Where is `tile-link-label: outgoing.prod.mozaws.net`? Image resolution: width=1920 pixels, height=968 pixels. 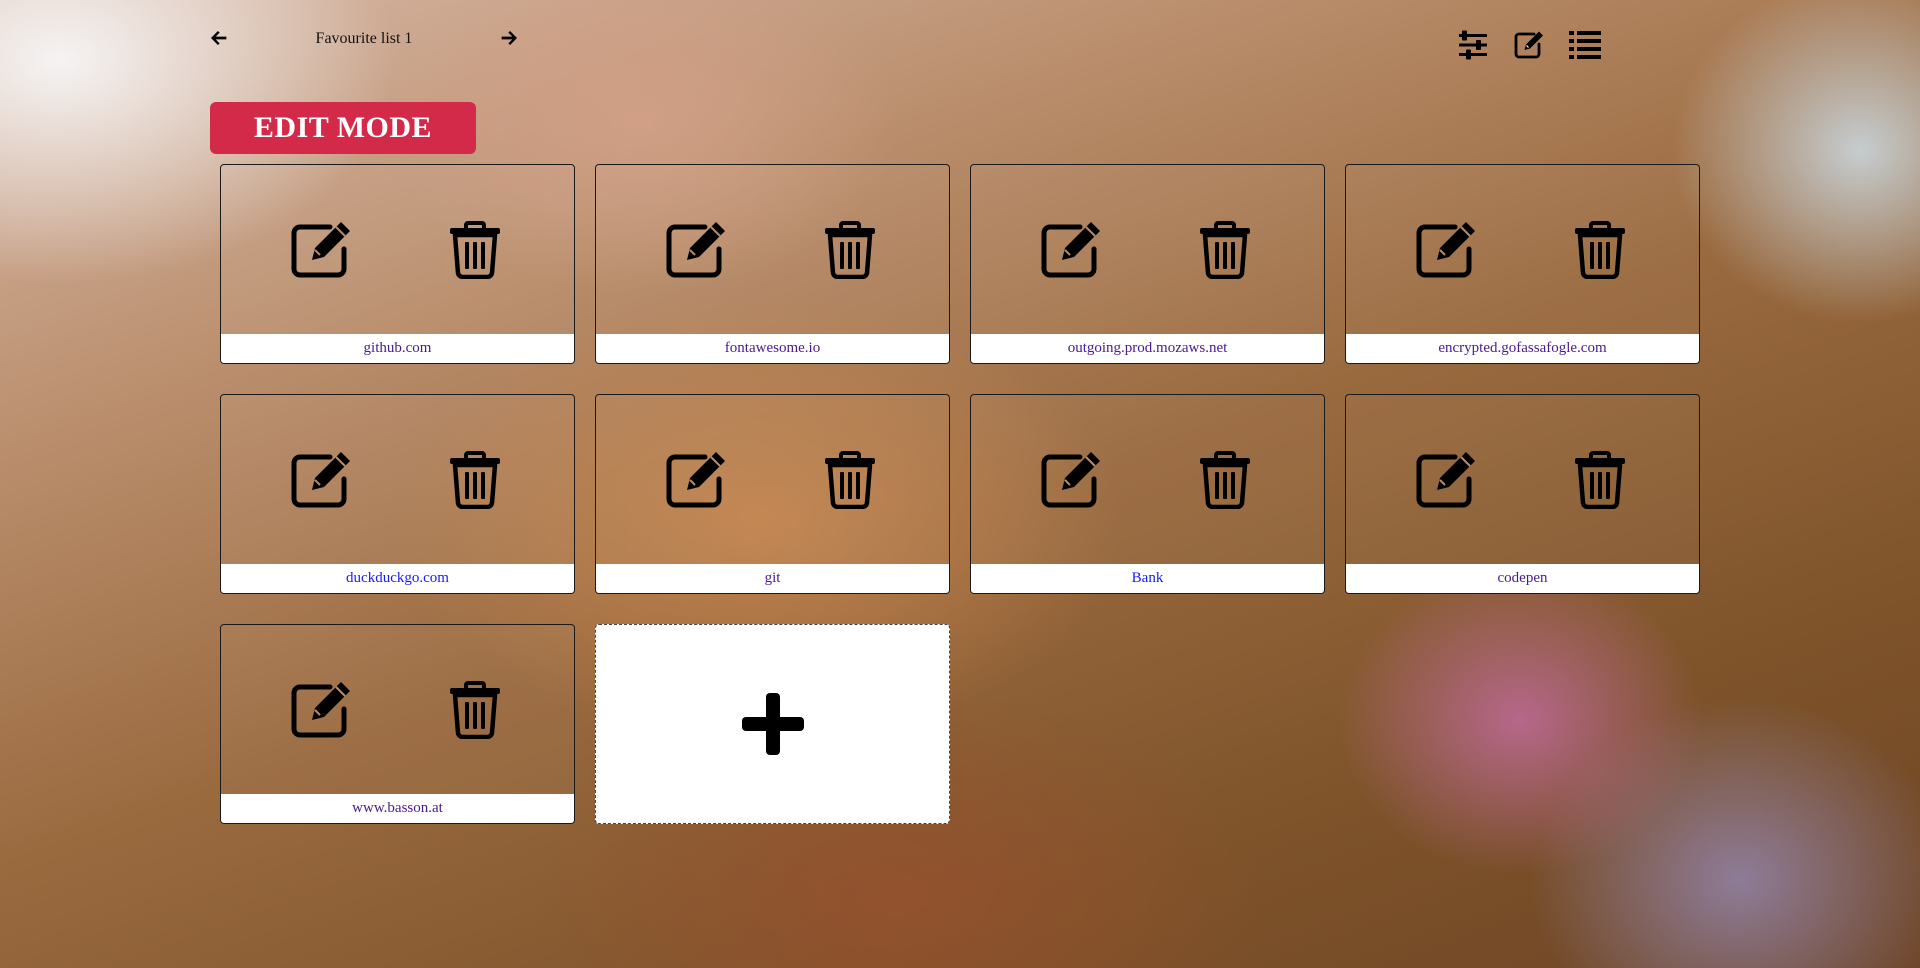
tile-link-label: outgoing.prod.mozaws.net is located at coordinates (1147, 348).